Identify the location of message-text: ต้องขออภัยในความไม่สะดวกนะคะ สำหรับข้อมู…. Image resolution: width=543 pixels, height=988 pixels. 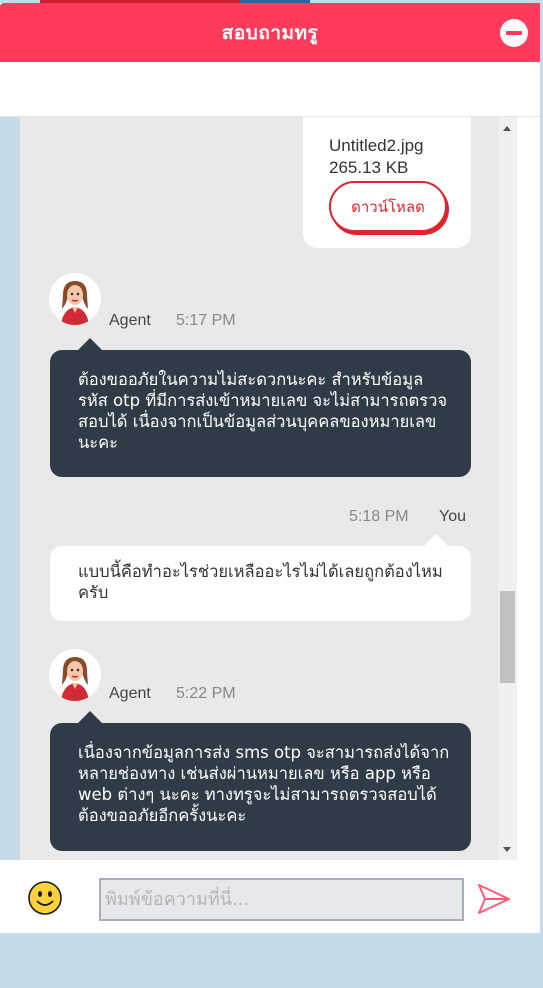
(263, 411).